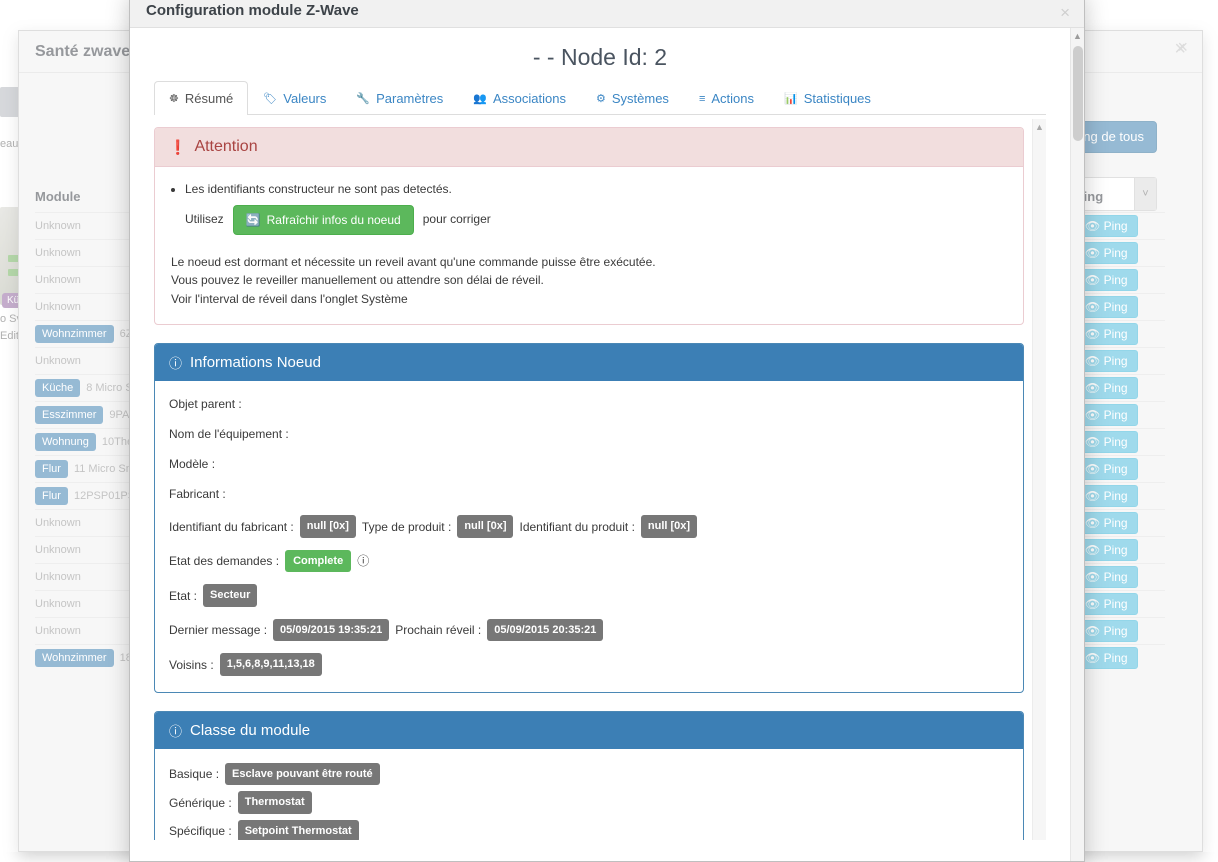 The image size is (1218, 862). What do you see at coordinates (589, 404) in the screenshot?
I see `objet-parent-line: Objet parent :` at bounding box center [589, 404].